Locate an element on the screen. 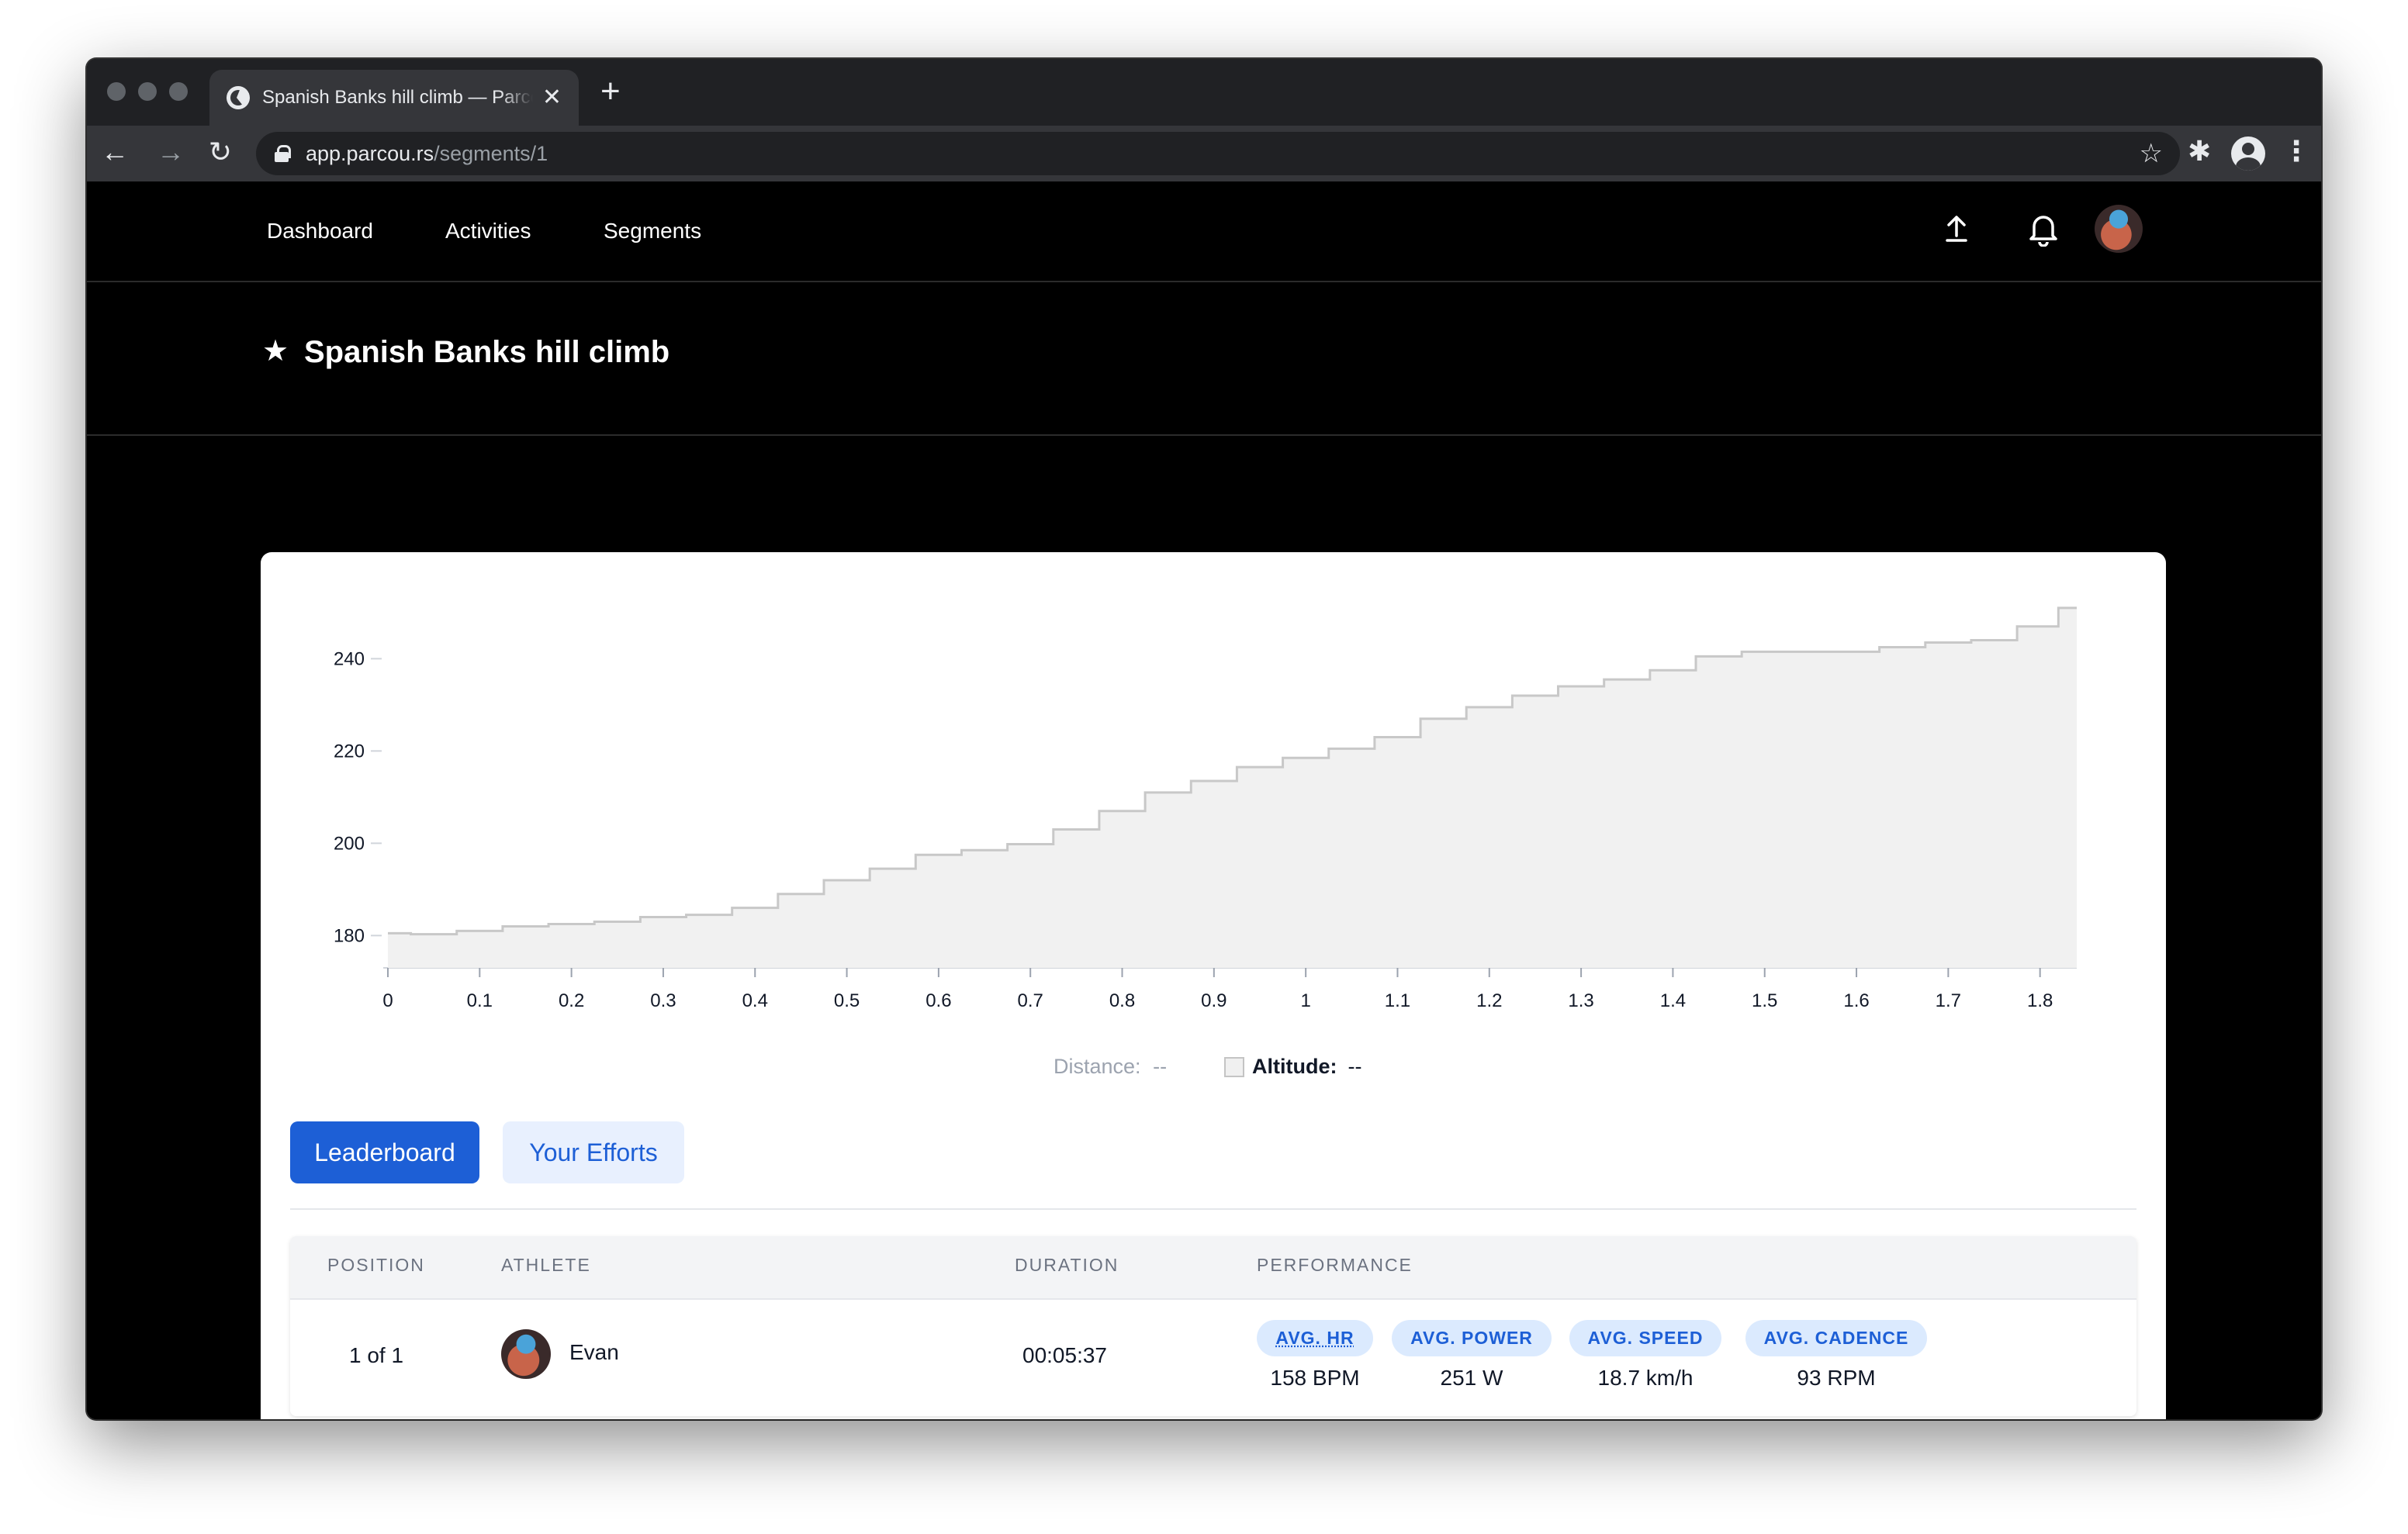  stat-value: 158 BPM is located at coordinates (1315, 1378).